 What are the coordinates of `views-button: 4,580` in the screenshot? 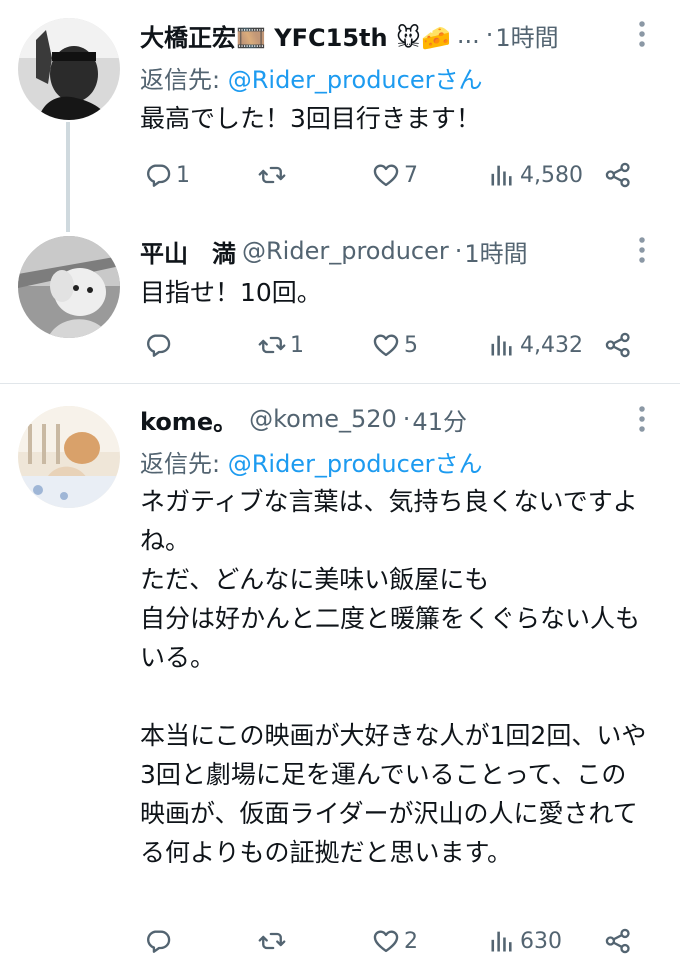 It's located at (535, 175).